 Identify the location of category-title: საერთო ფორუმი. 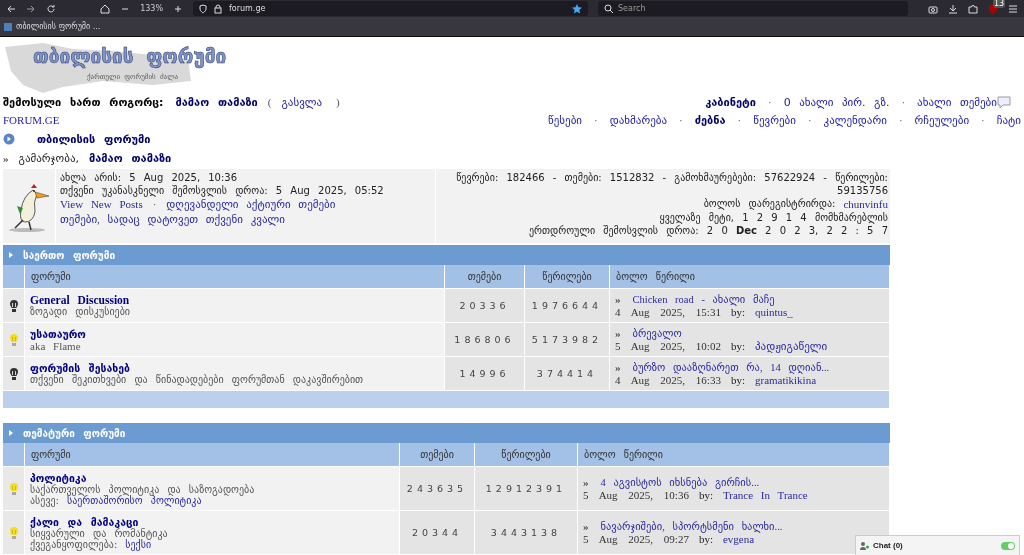
(69, 255).